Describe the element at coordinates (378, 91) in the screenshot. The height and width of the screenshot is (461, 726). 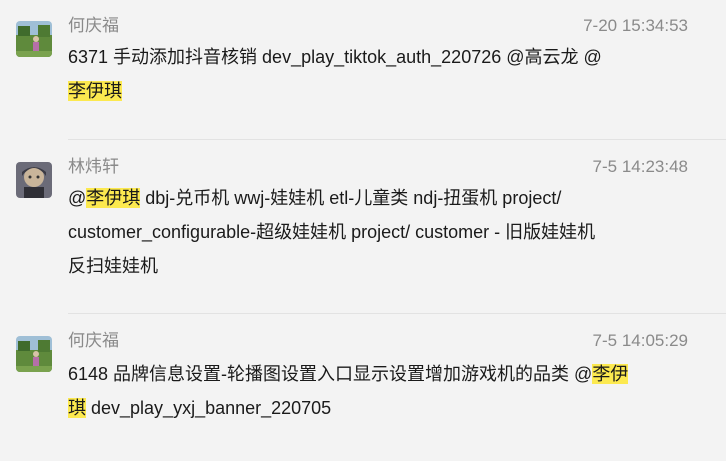
I see `message-line: 李伊琪` at that location.